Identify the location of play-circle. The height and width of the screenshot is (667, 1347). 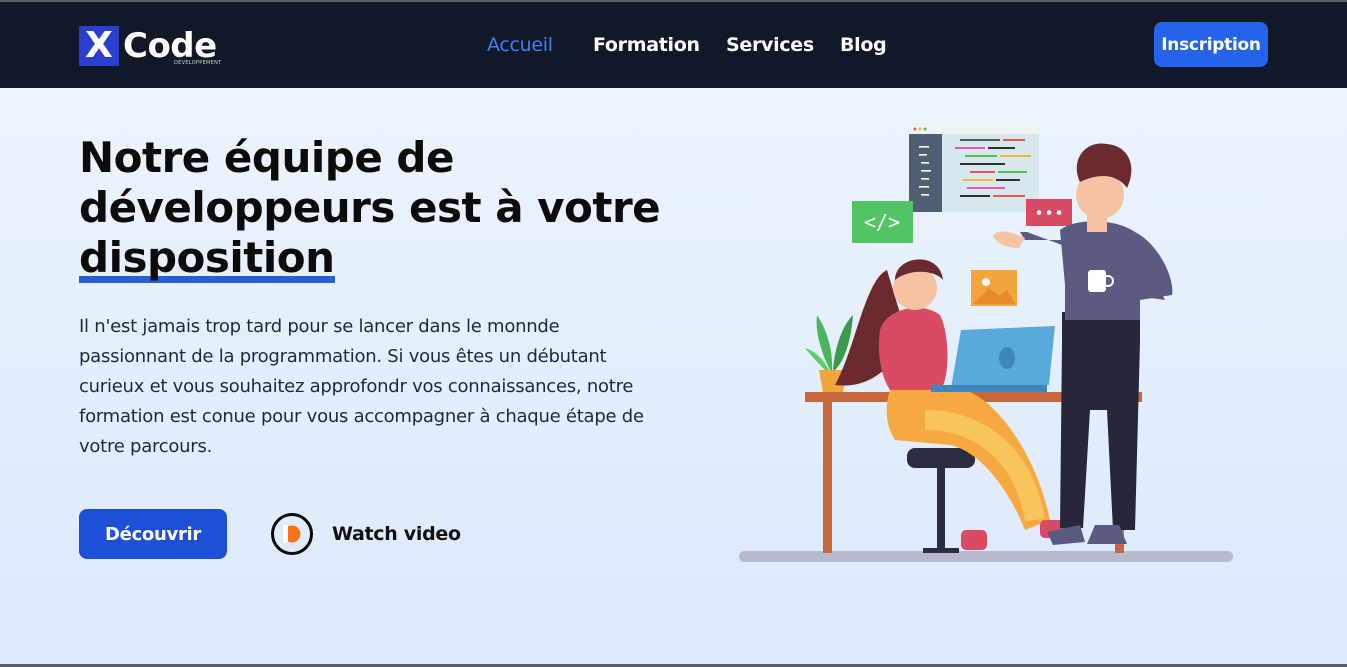
(292, 534).